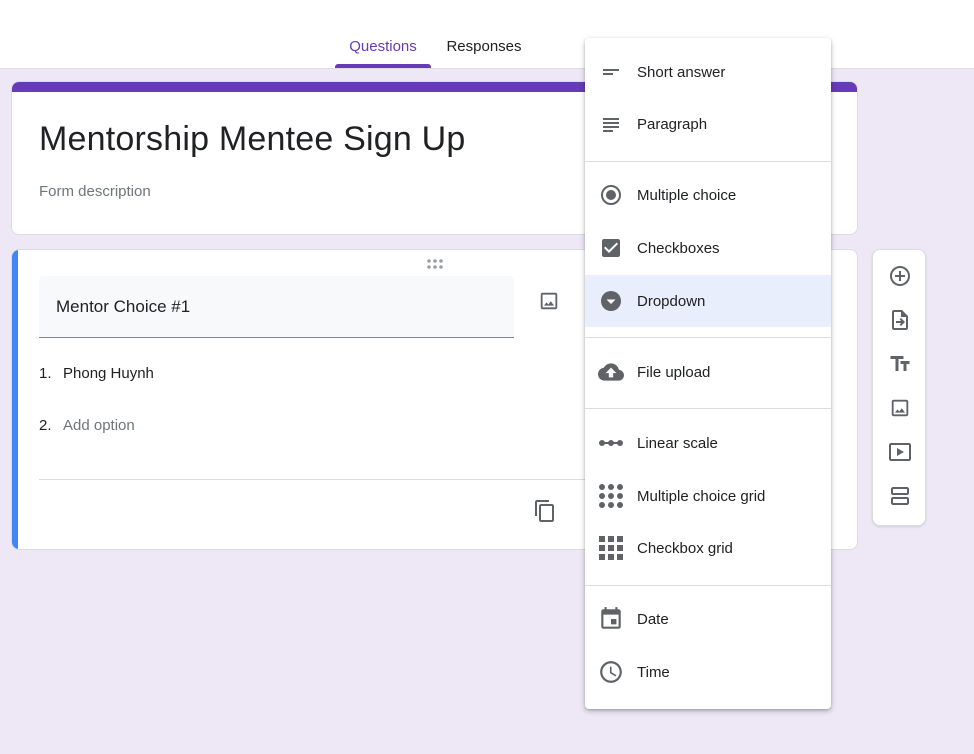 The width and height of the screenshot is (974, 754). I want to click on side-toolbar, so click(899, 387).